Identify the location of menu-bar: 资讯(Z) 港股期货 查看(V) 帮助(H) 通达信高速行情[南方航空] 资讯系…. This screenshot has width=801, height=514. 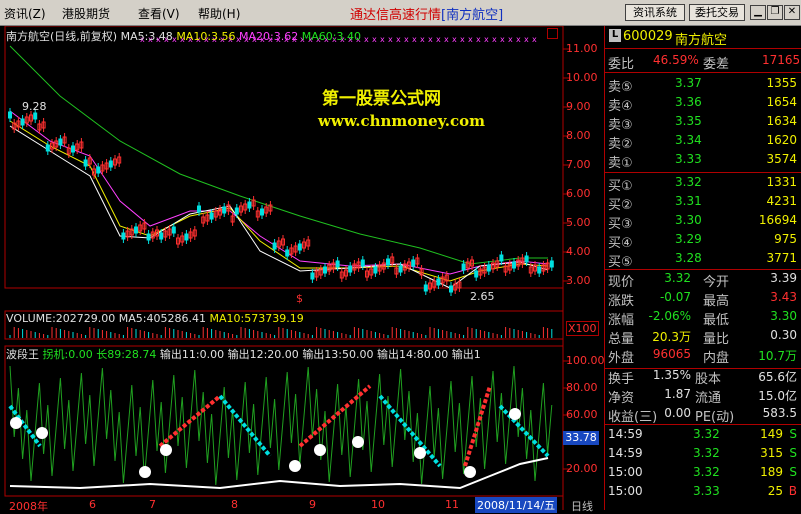
(400, 13).